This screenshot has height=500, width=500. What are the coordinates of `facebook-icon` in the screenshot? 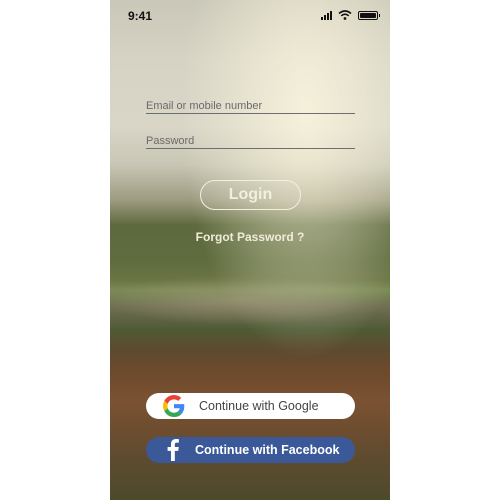 It's located at (173, 450).